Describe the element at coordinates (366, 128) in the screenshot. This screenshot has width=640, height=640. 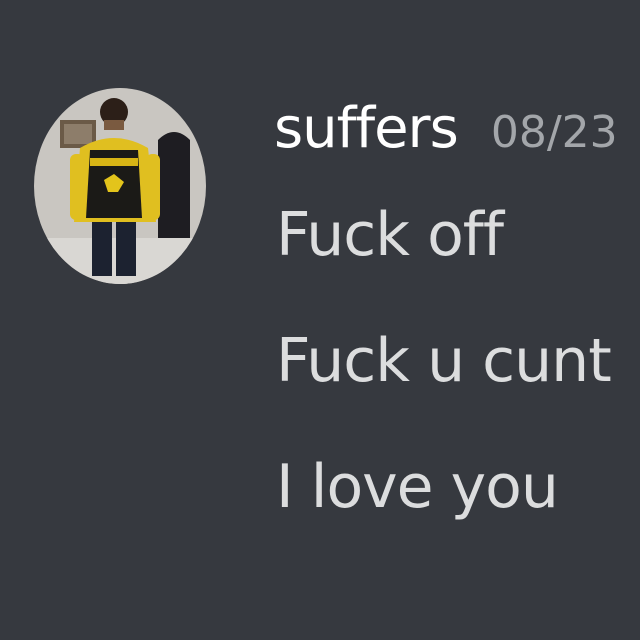
I see `username: suffers` at that location.